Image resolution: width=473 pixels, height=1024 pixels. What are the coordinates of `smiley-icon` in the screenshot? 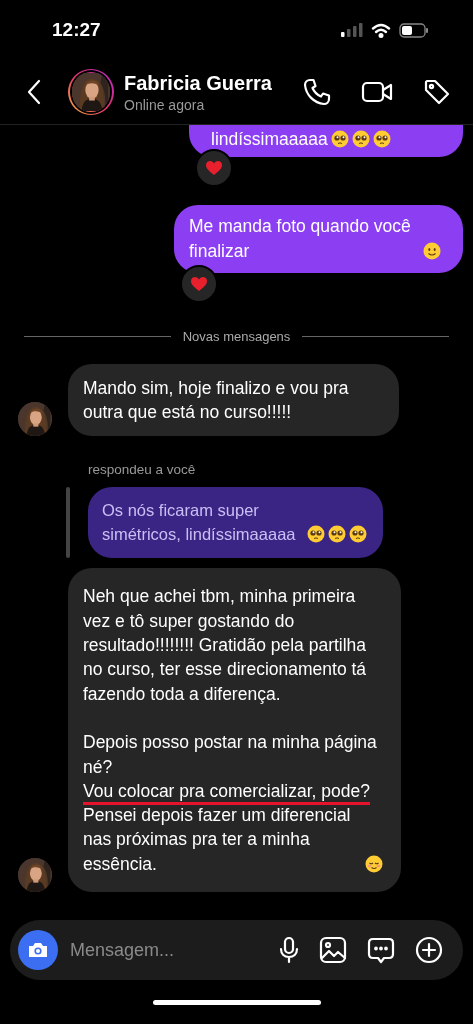 It's located at (432, 250).